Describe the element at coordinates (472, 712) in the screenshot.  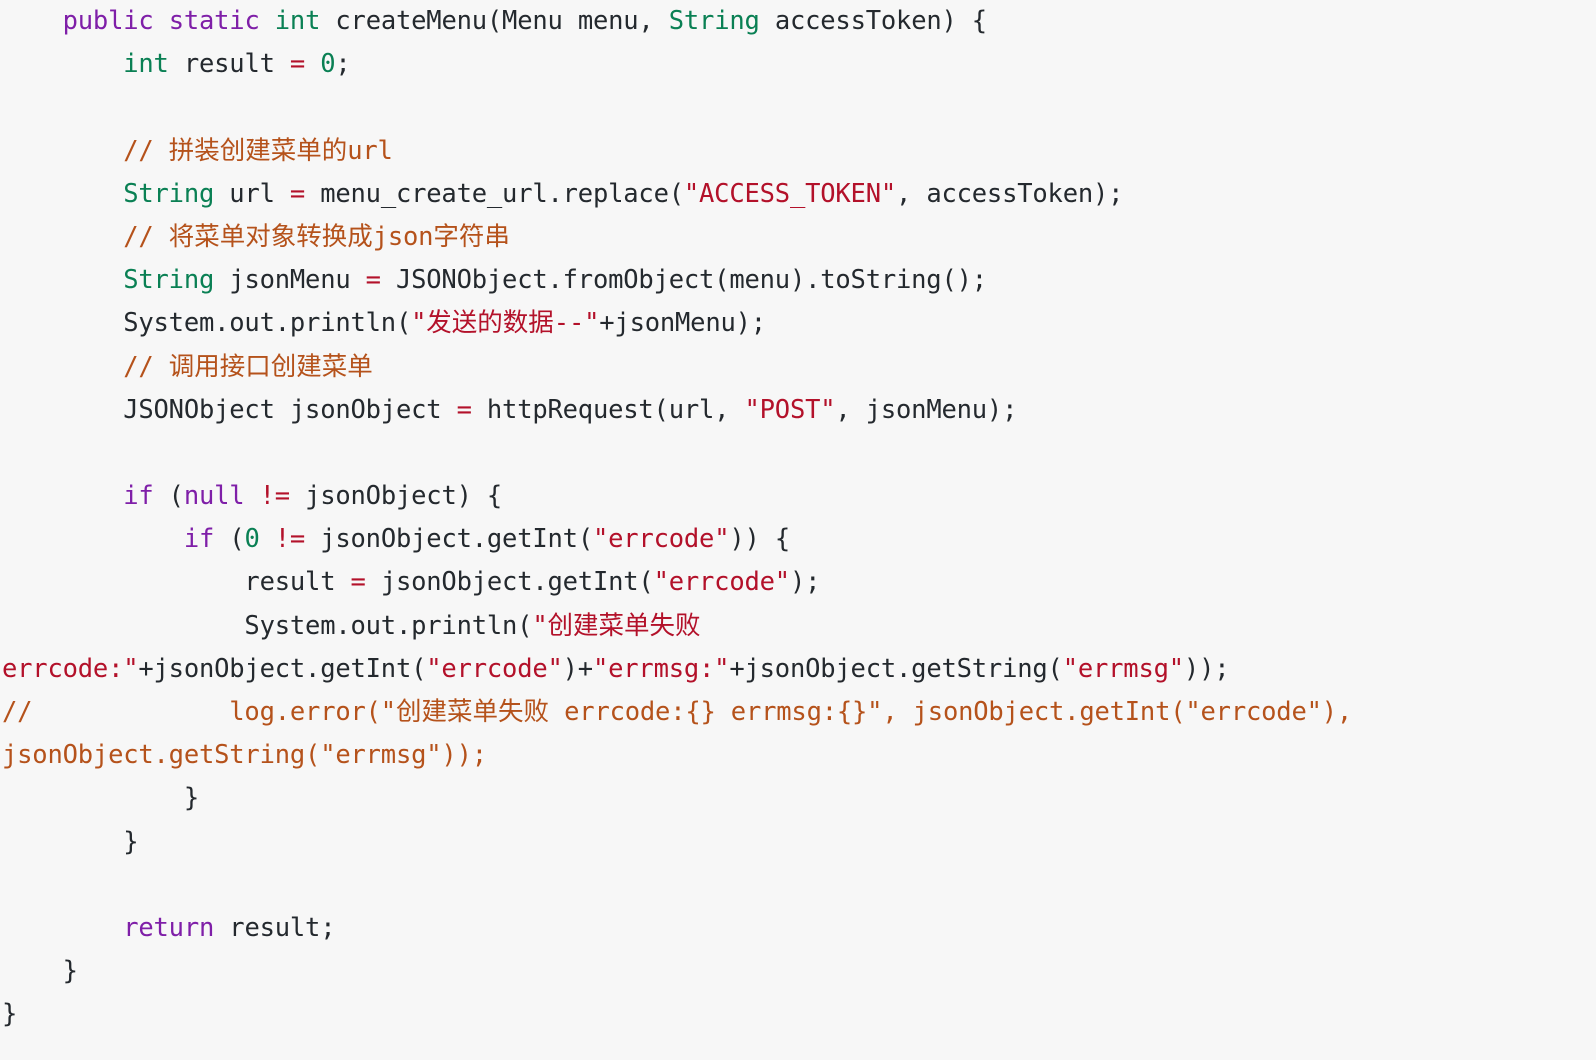
I see `code-token-cmt-cjk: 创建菜单失败` at that location.